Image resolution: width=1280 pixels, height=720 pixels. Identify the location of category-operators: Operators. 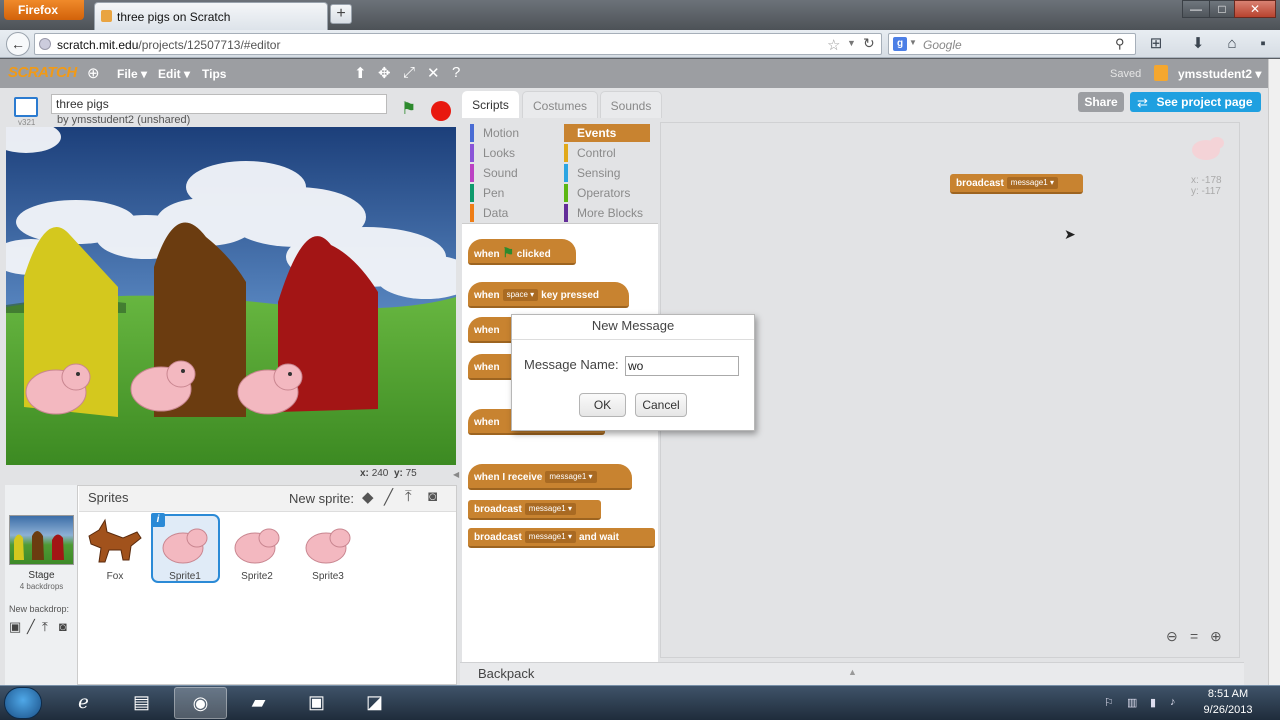
(607, 193).